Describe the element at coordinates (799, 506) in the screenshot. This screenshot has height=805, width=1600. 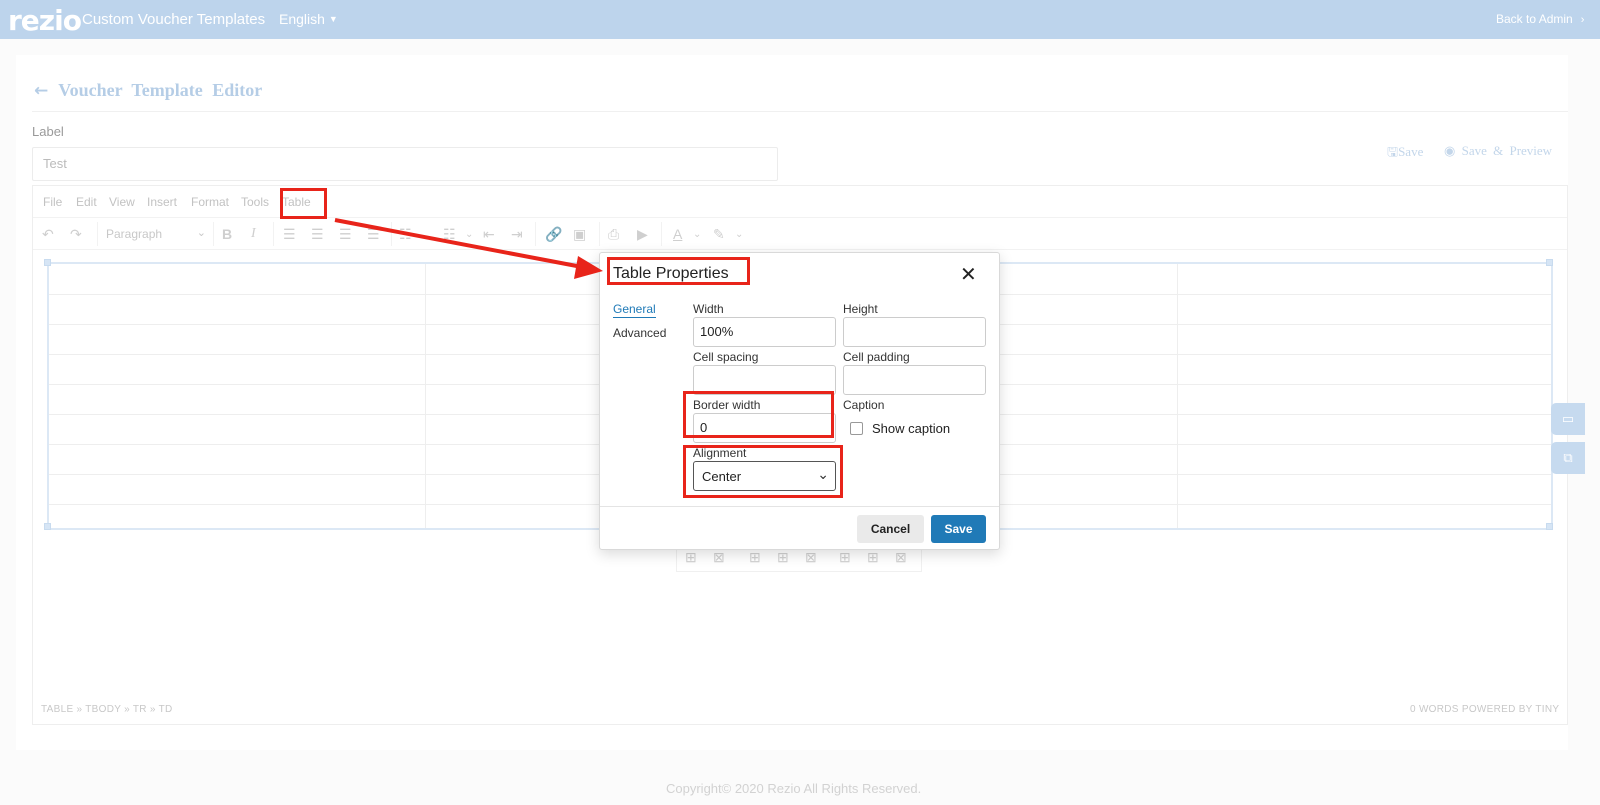
I see `dialog-footer-divider` at that location.